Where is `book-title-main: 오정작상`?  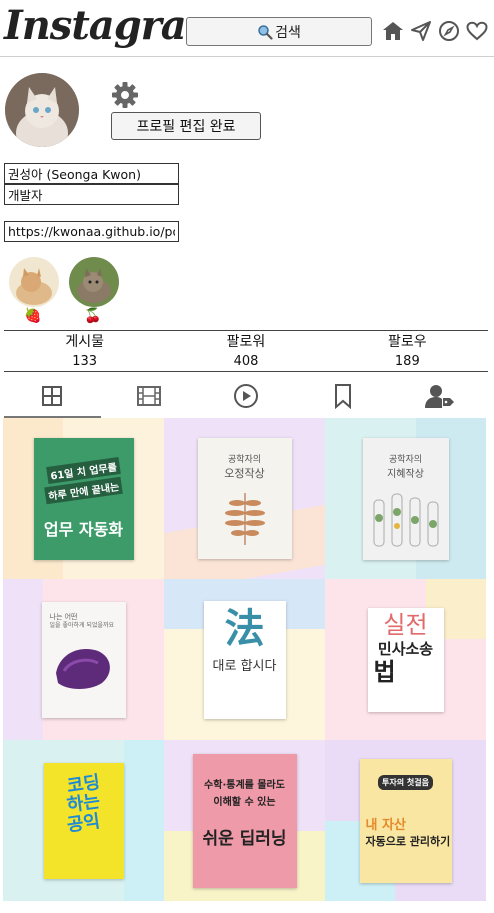 book-title-main: 오정작상 is located at coordinates (244, 473).